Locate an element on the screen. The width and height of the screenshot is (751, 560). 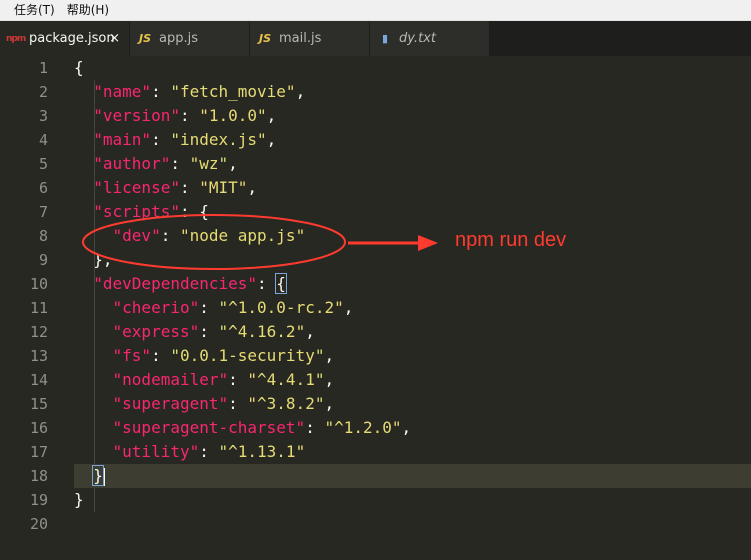
punctuation: }, is located at coordinates (93, 259).